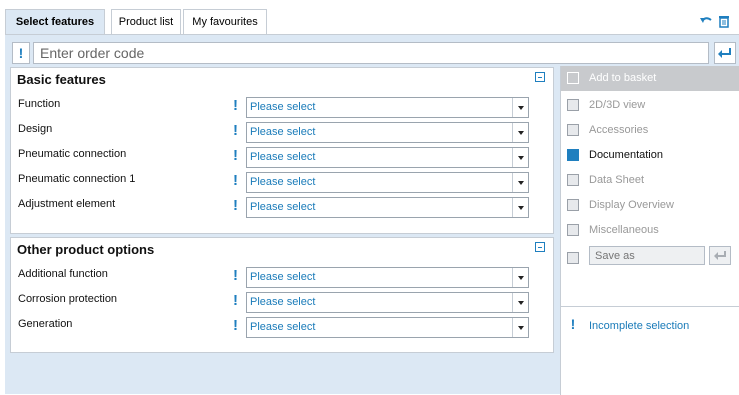 Image resolution: width=739 pixels, height=395 pixels. Describe the element at coordinates (35, 129) in the screenshot. I see `feature-label: Design` at that location.